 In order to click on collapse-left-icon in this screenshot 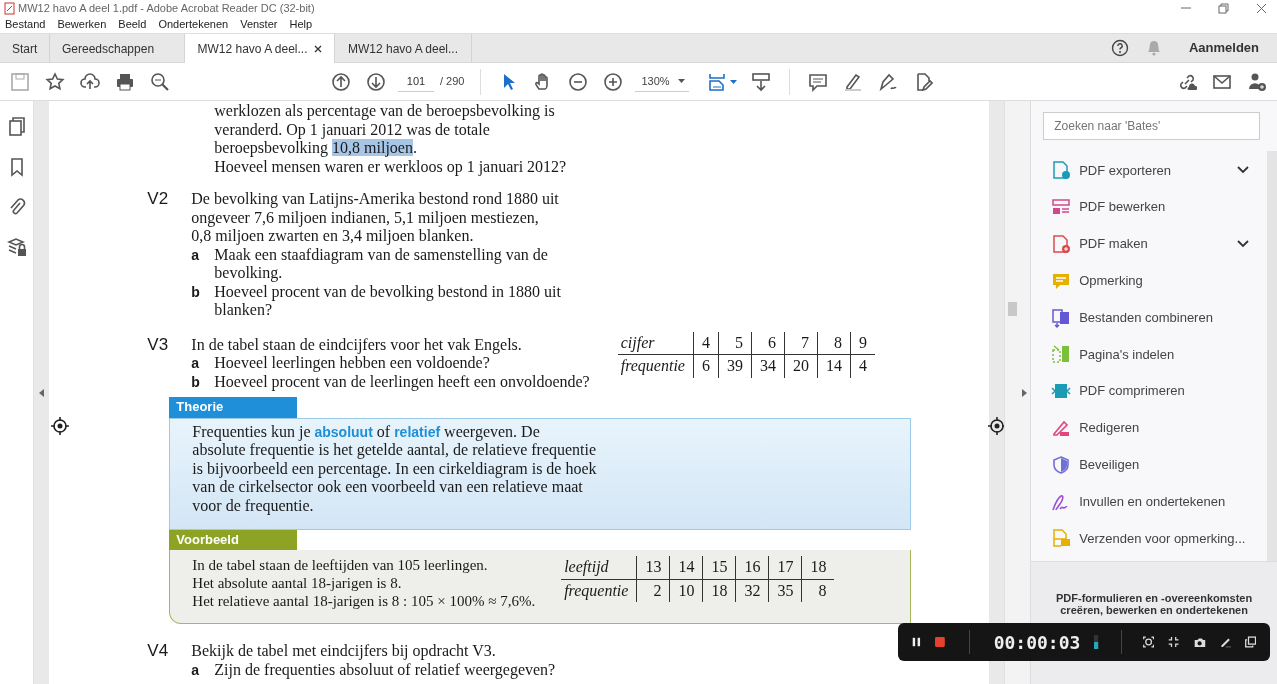, I will do `click(42, 393)`.